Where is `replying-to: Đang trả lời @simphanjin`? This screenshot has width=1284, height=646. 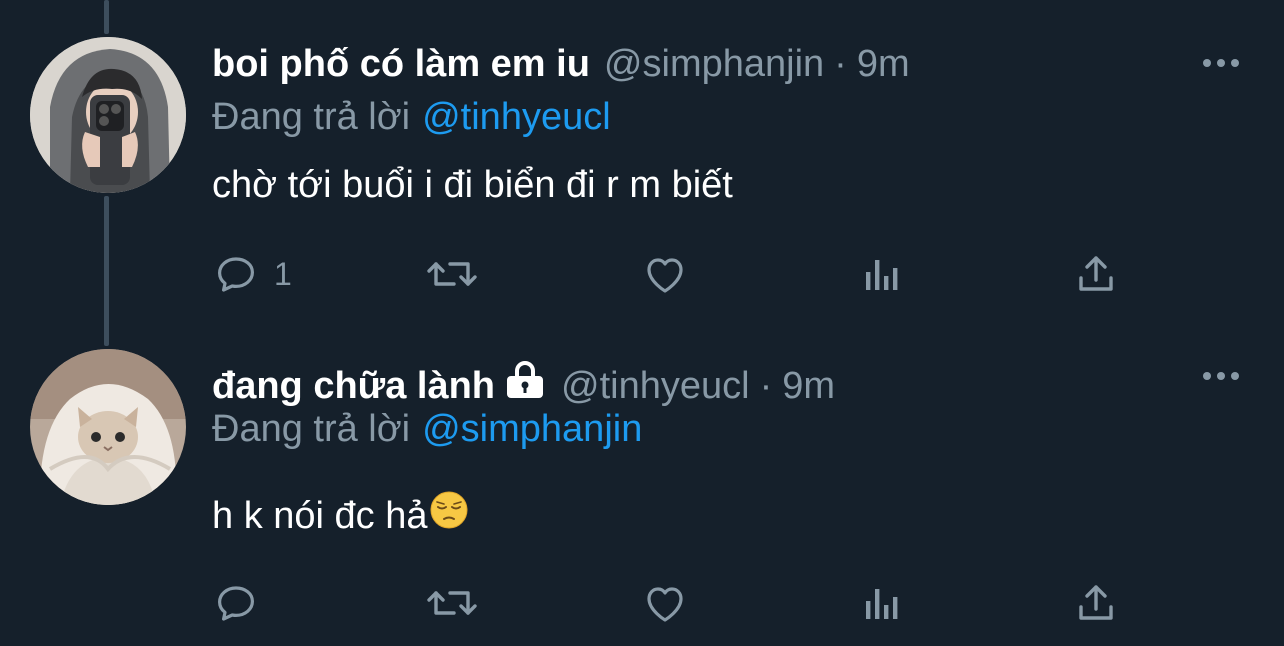
replying-to: Đang trả lời @simphanjin is located at coordinates (427, 429).